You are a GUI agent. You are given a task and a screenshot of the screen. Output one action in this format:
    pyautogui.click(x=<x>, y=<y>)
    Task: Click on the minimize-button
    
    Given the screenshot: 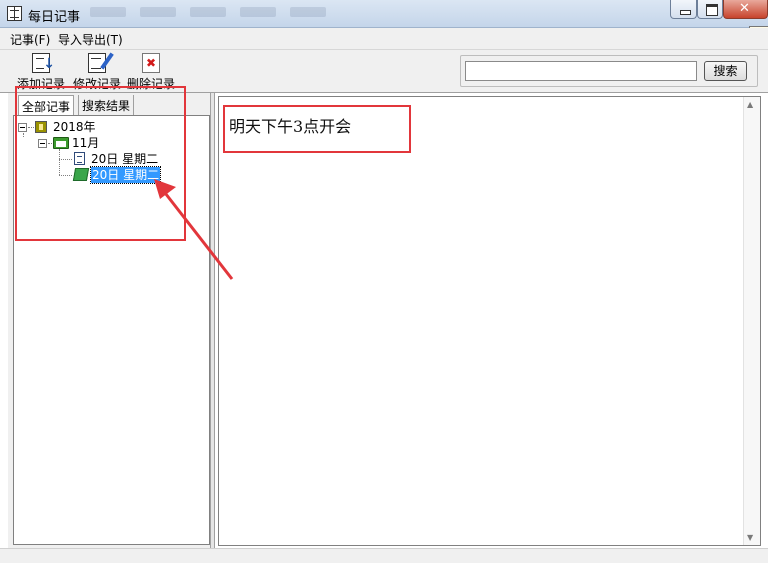 What is the action you would take?
    pyautogui.click(x=683, y=9)
    